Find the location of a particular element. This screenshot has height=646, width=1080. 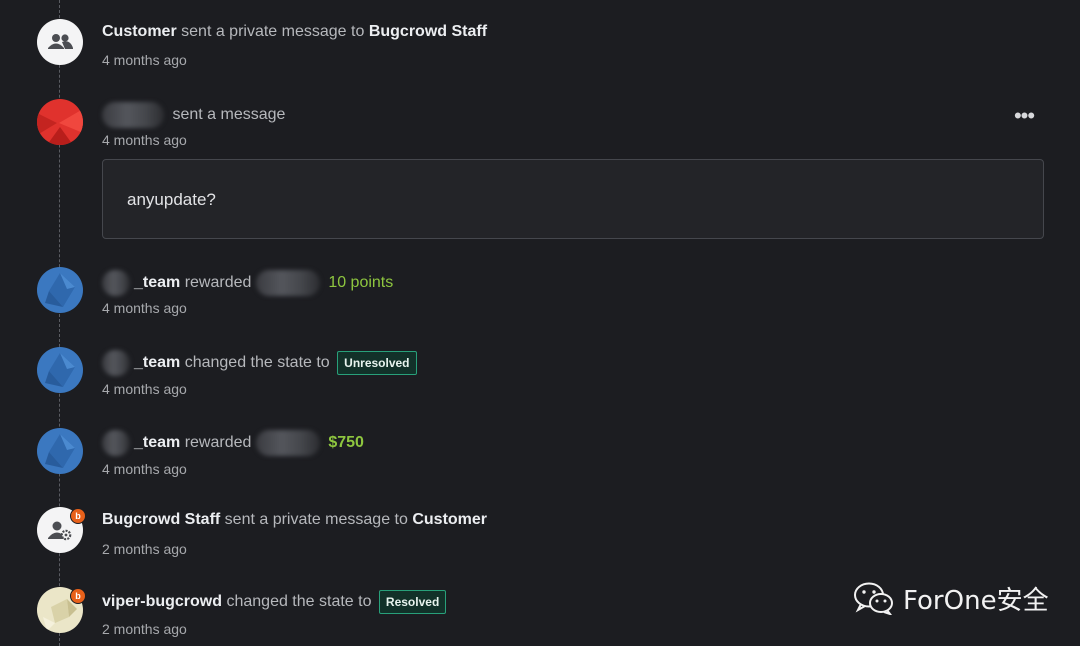

actor-name: viper-bugcrowd is located at coordinates (162, 601).